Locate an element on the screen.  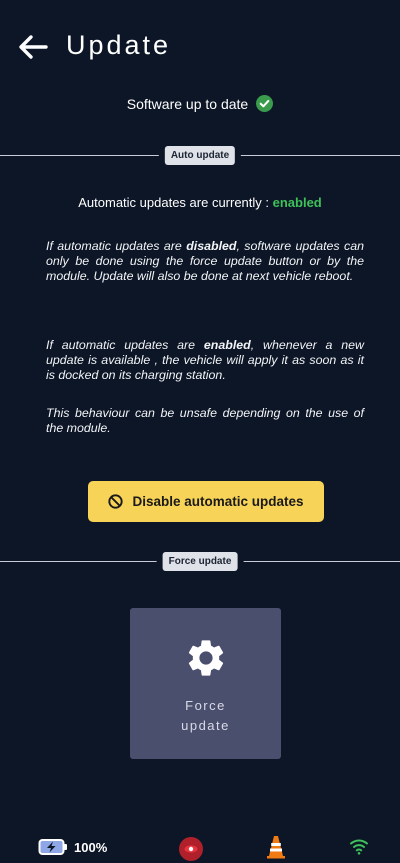
disable-button-label: Disable automatic updates is located at coordinates (218, 501).